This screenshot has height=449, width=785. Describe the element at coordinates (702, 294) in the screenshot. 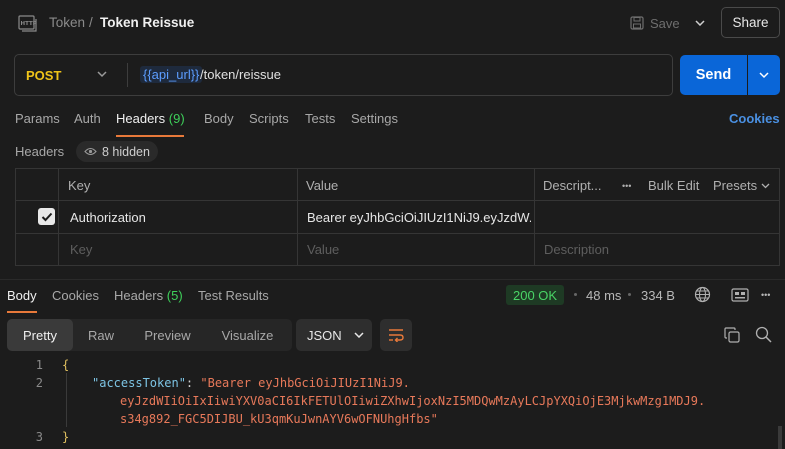

I see `globe-icon` at that location.